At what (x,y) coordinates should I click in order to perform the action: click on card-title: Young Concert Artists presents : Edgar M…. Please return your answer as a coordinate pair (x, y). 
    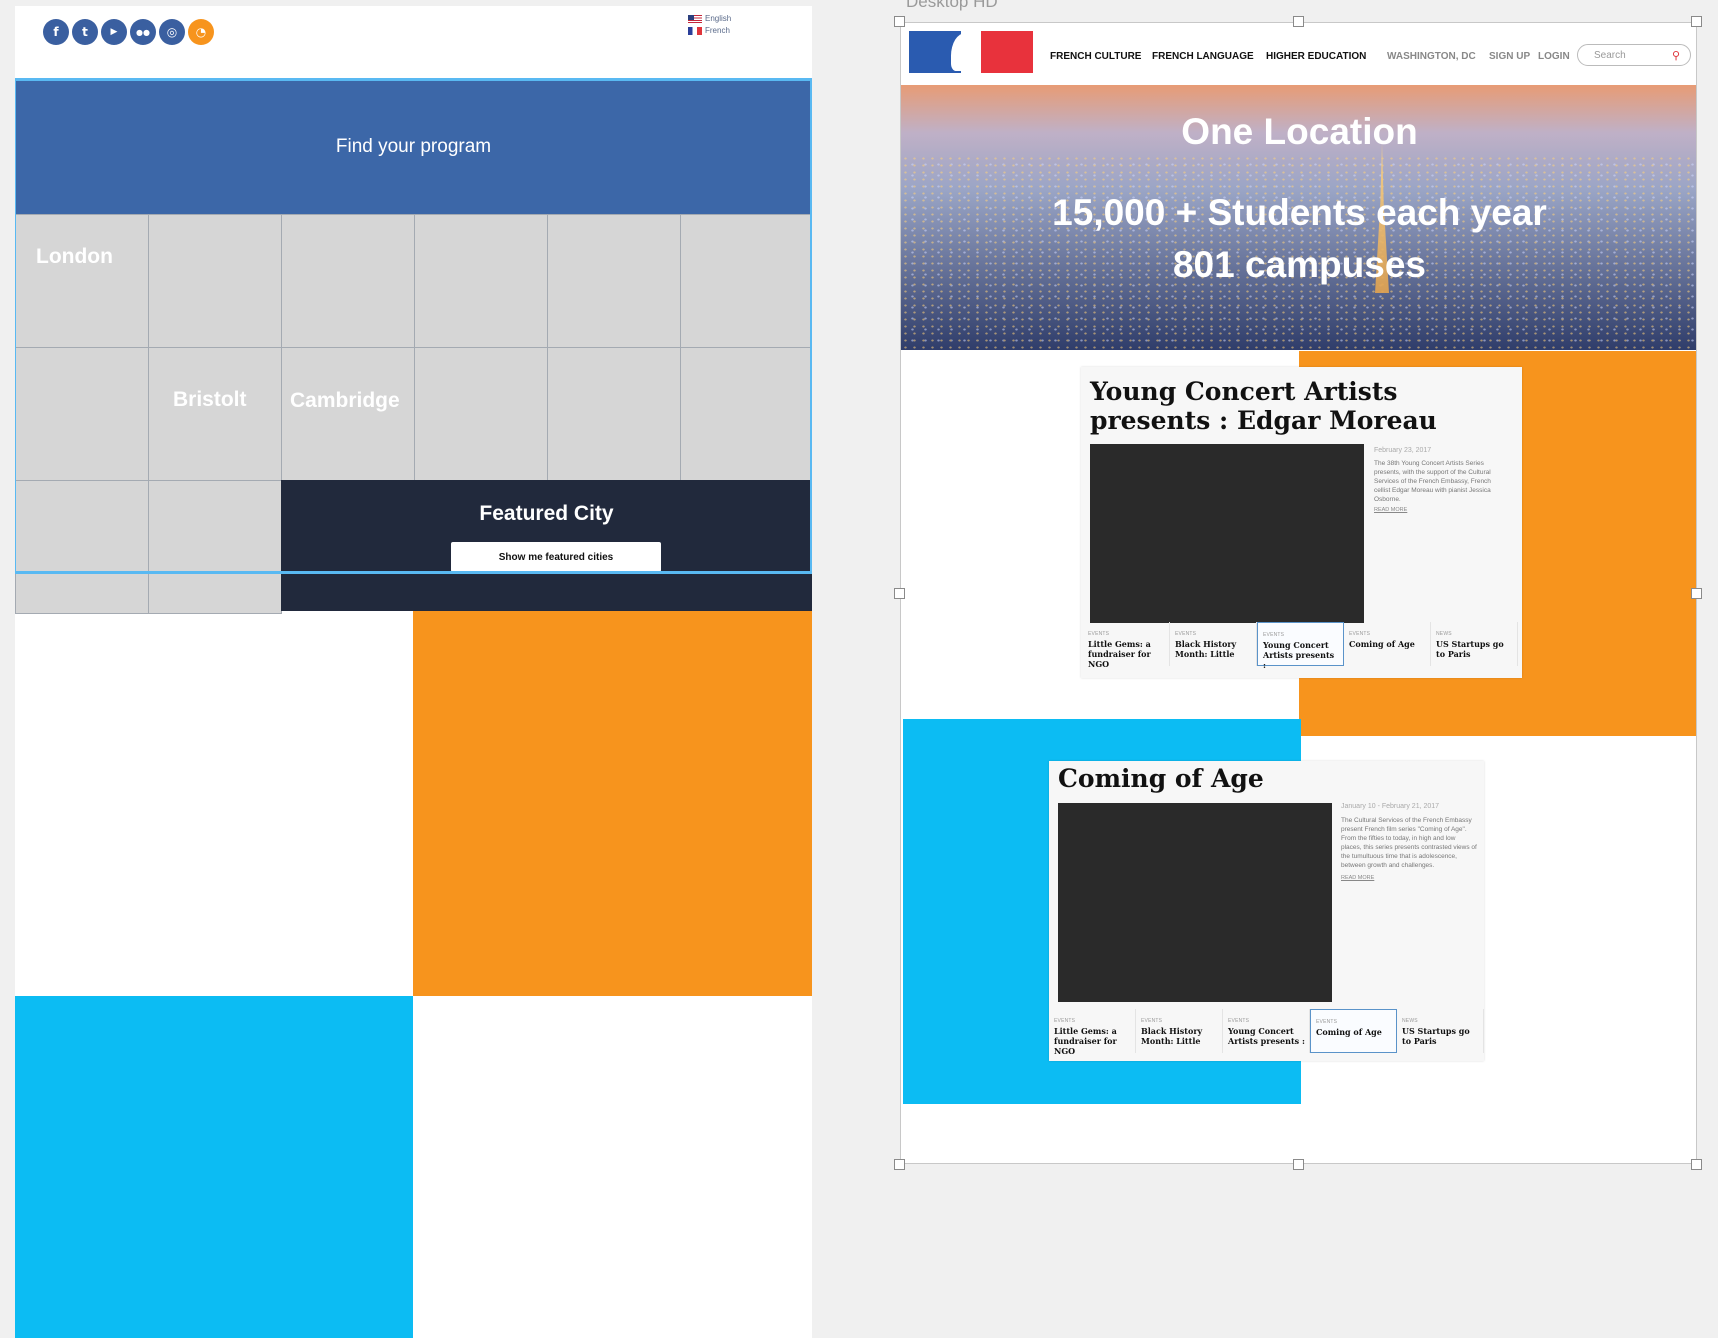
    Looking at the image, I should click on (1300, 406).